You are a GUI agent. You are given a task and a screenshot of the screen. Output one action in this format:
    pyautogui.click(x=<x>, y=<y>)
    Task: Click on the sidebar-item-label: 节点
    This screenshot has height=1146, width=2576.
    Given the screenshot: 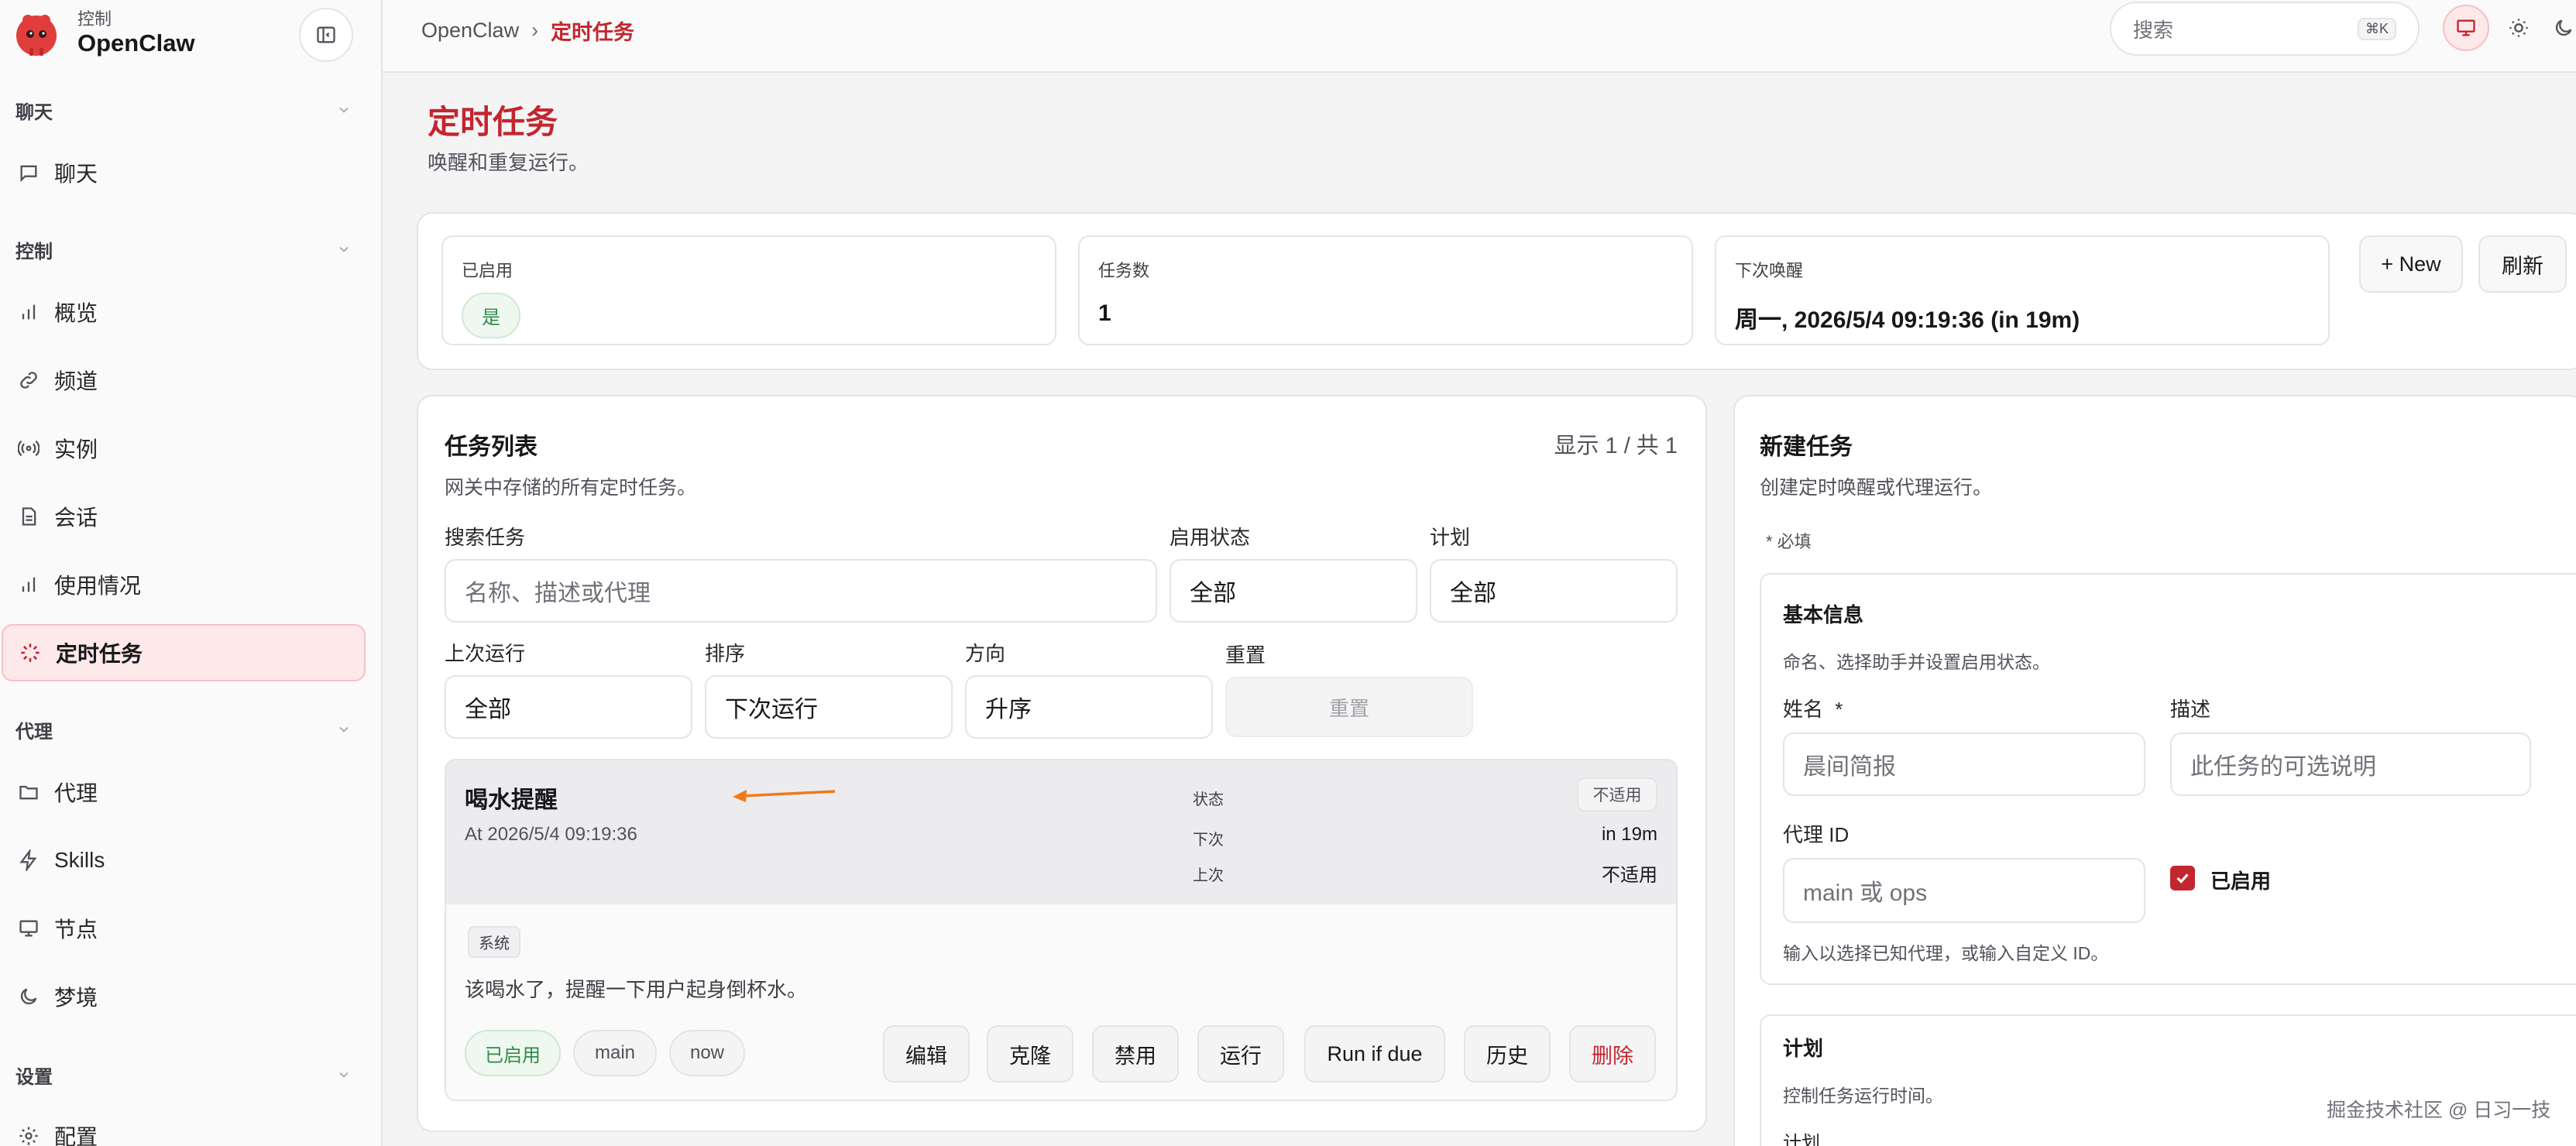 What is the action you would take?
    pyautogui.click(x=76, y=930)
    